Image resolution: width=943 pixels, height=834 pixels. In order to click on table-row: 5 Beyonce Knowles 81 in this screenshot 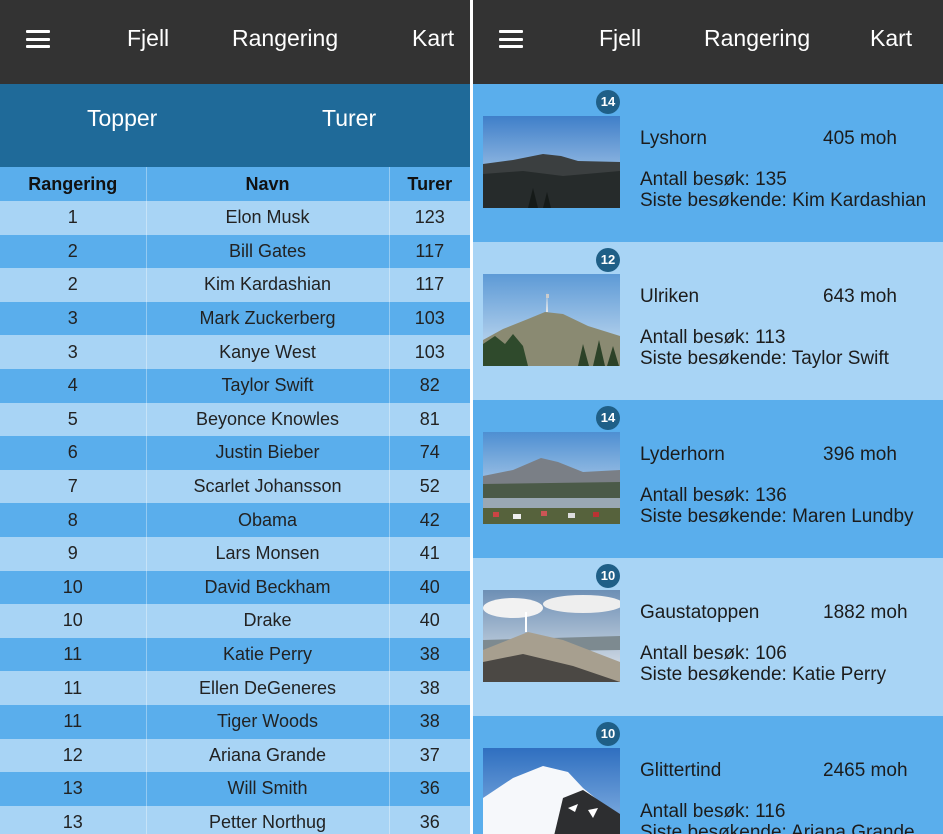, I will do `click(235, 419)`.